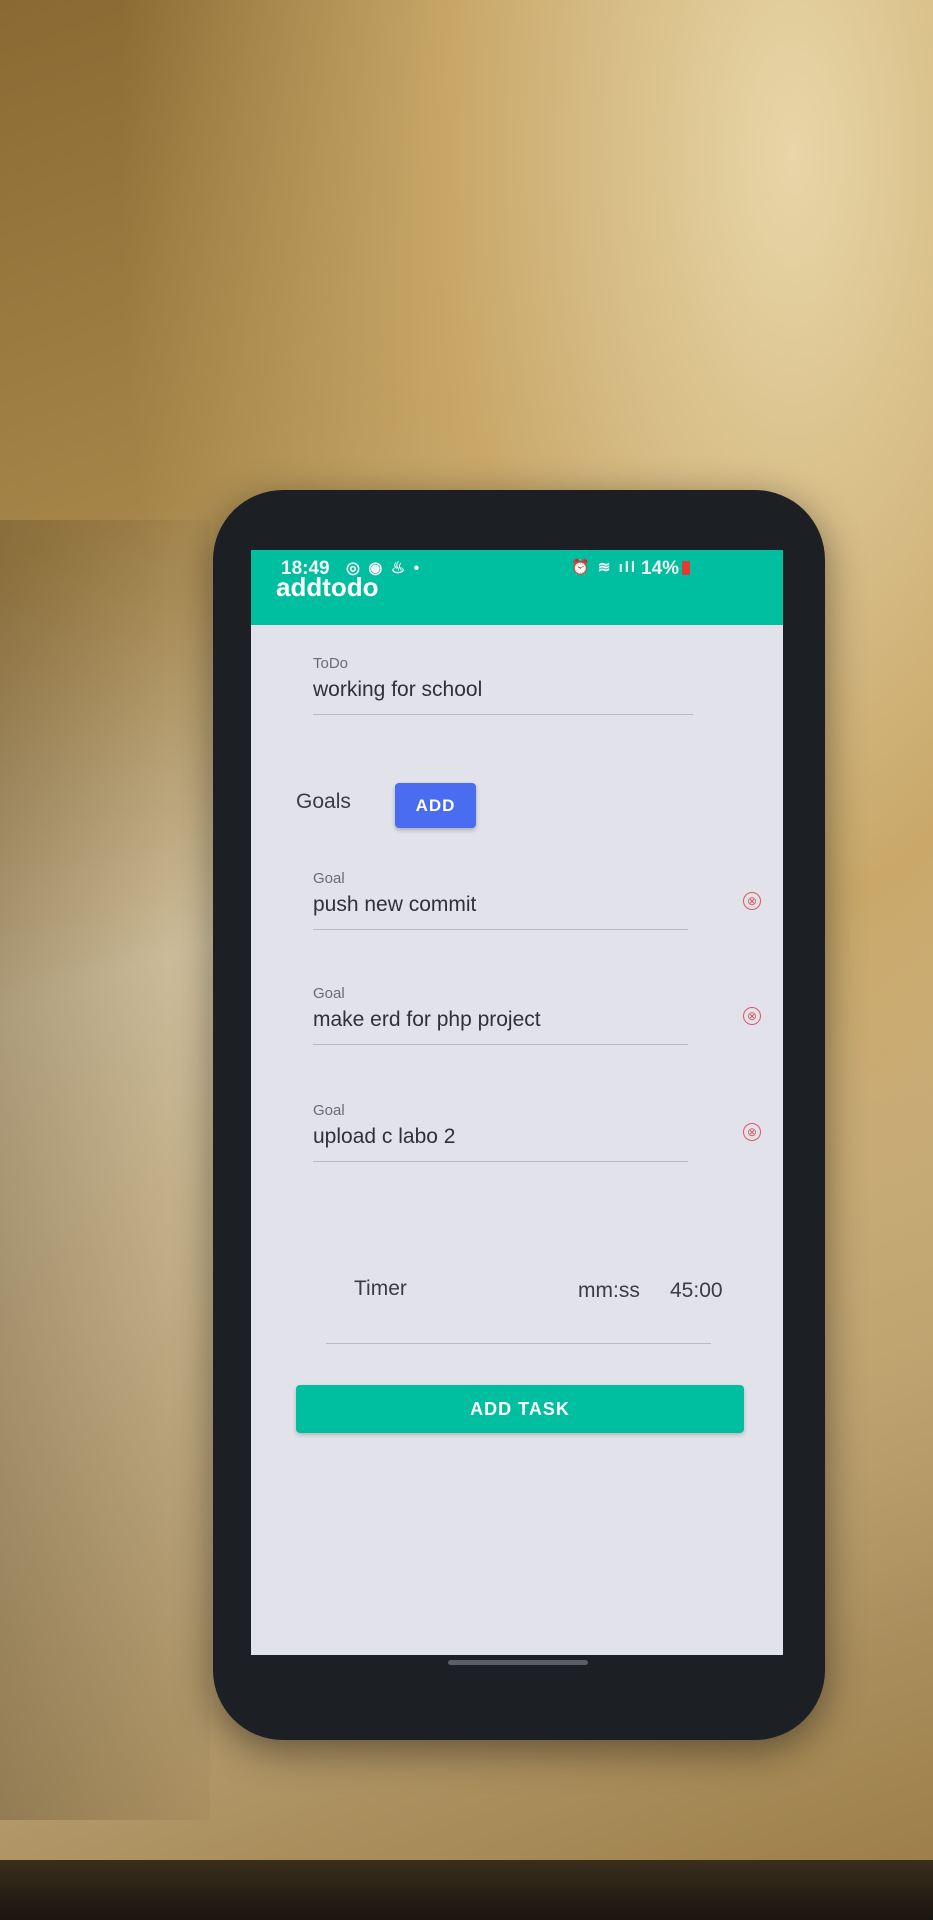  What do you see at coordinates (466, 1890) in the screenshot?
I see `table-edge` at bounding box center [466, 1890].